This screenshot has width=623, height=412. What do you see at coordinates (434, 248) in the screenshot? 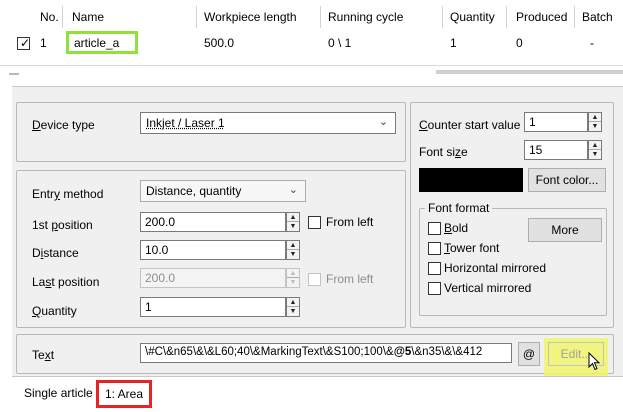
I see `tower-font-checkbox` at bounding box center [434, 248].